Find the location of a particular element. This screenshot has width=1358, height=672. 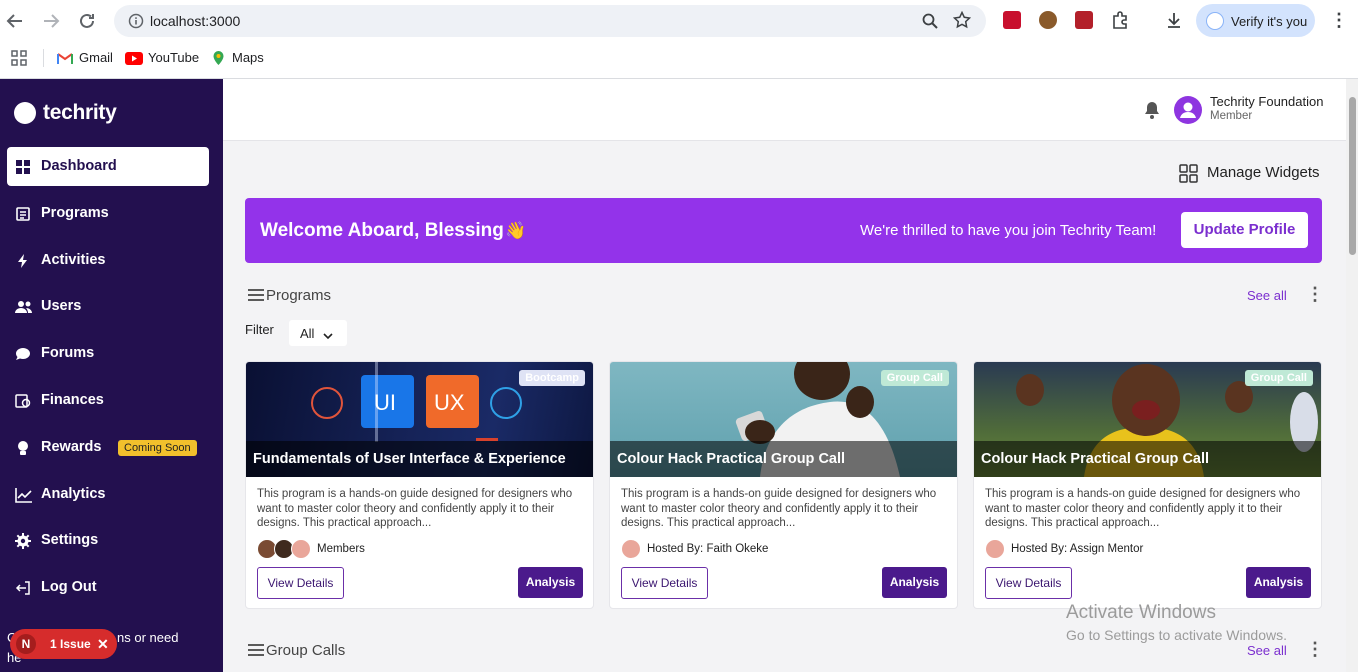

site-info-icon is located at coordinates (136, 23).